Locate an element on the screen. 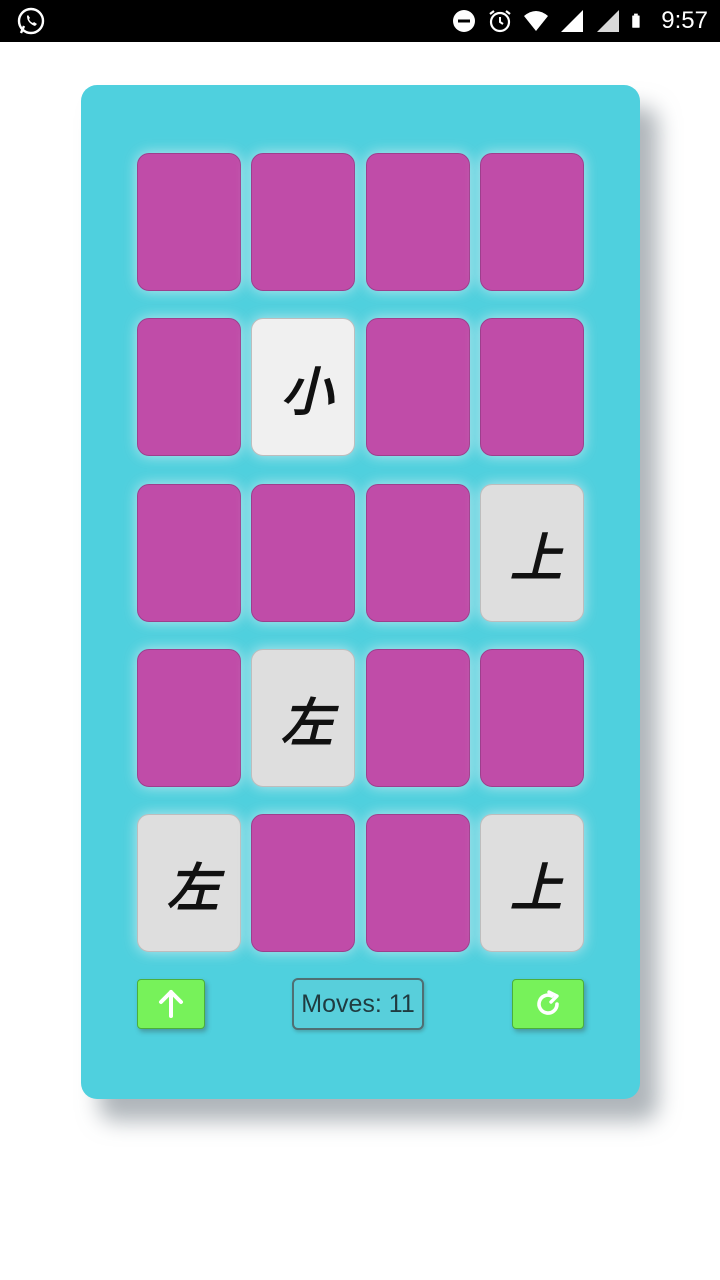 The height and width of the screenshot is (1280, 720). restart-button is located at coordinates (548, 1004).